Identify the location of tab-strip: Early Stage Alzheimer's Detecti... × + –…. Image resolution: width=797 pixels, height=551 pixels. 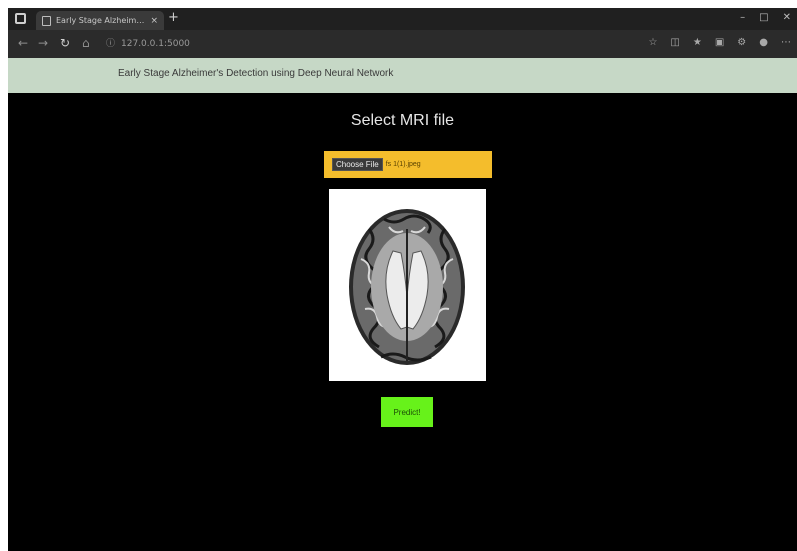
(402, 19).